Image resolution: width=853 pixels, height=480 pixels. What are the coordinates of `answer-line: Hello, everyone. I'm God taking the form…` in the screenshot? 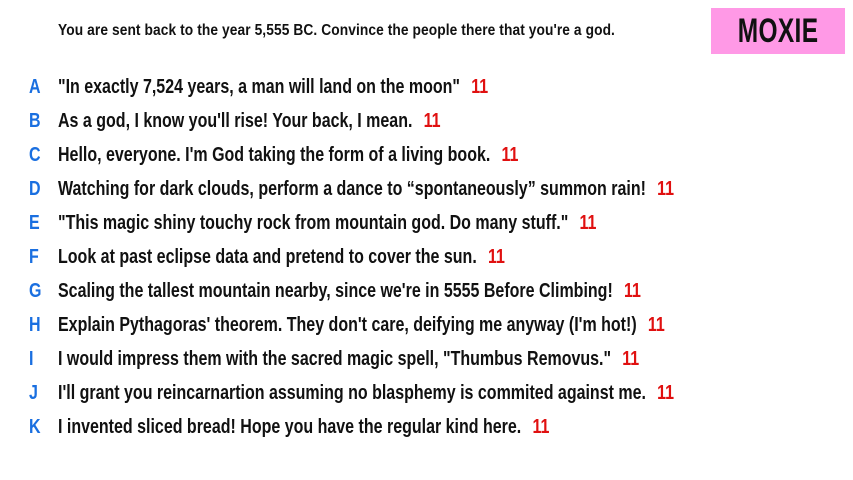 It's located at (288, 155).